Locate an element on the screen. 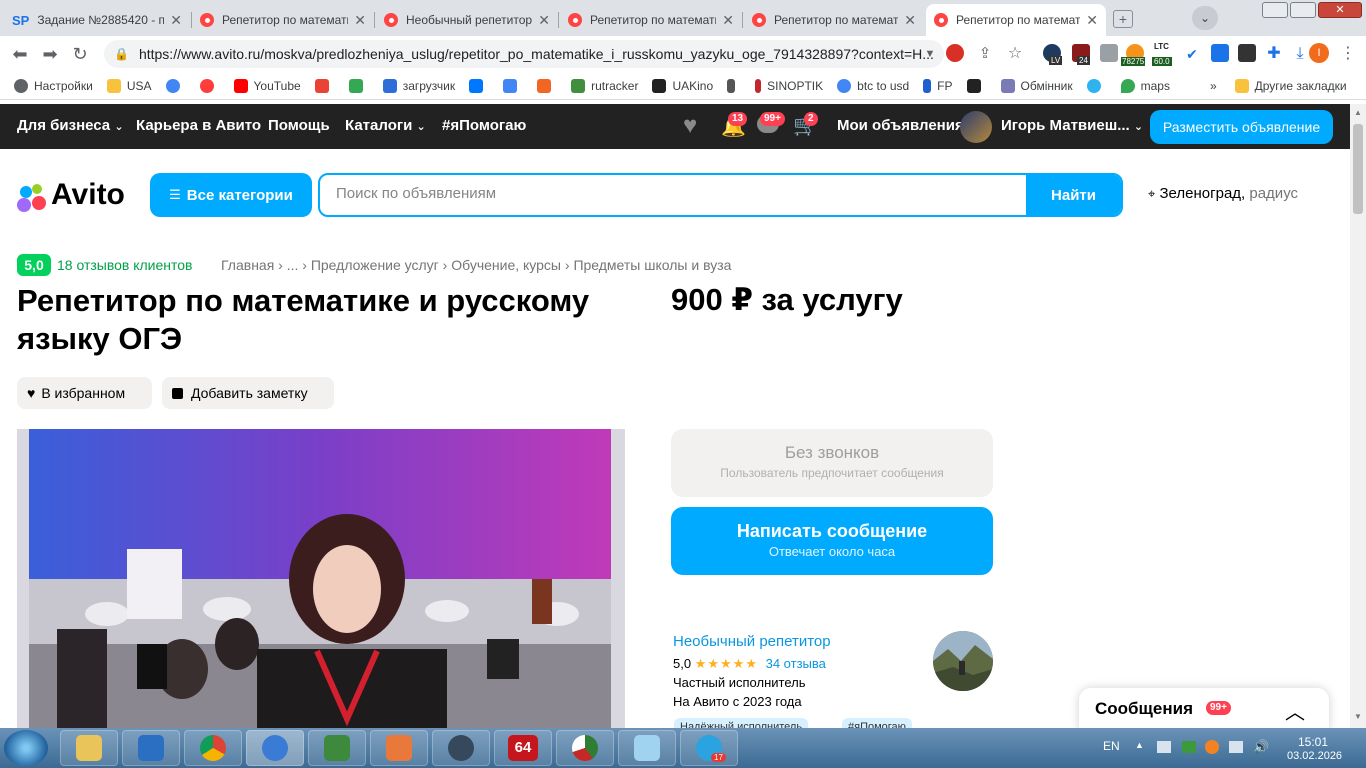  bookmark-usa: USA is located at coordinates (129, 85).